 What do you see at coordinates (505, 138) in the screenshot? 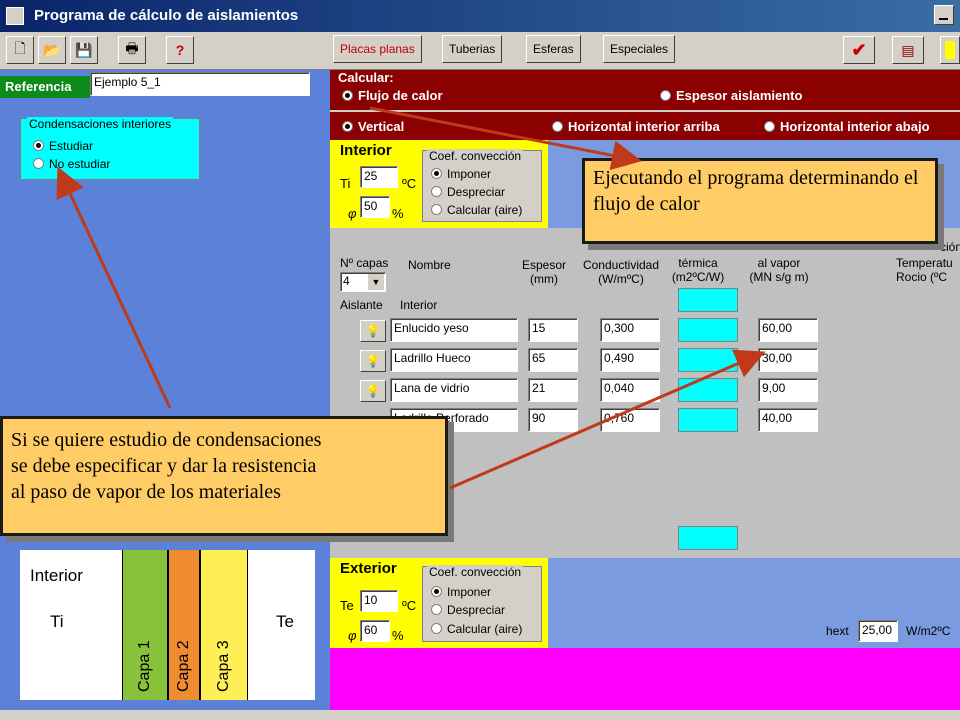
I see `arrow-to-flujo` at bounding box center [505, 138].